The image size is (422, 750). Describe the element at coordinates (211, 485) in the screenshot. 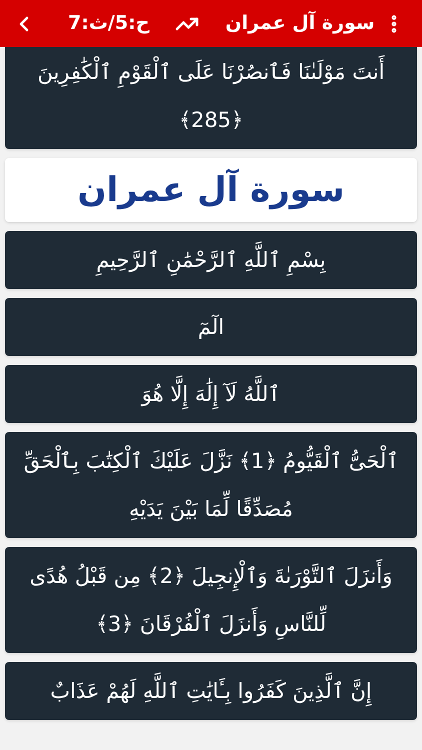

I see `verse-card: ٱلْحَىُّ ٱلْقَيُّومُ ﴿1﴾ نَزَّلَ عَلَيْكَ ٱلْكِتَٰبَ بِٱلْحَقِّ مُصَدِّقًا لِّمَا بَيْنَ يَدَيْهِ` at that location.